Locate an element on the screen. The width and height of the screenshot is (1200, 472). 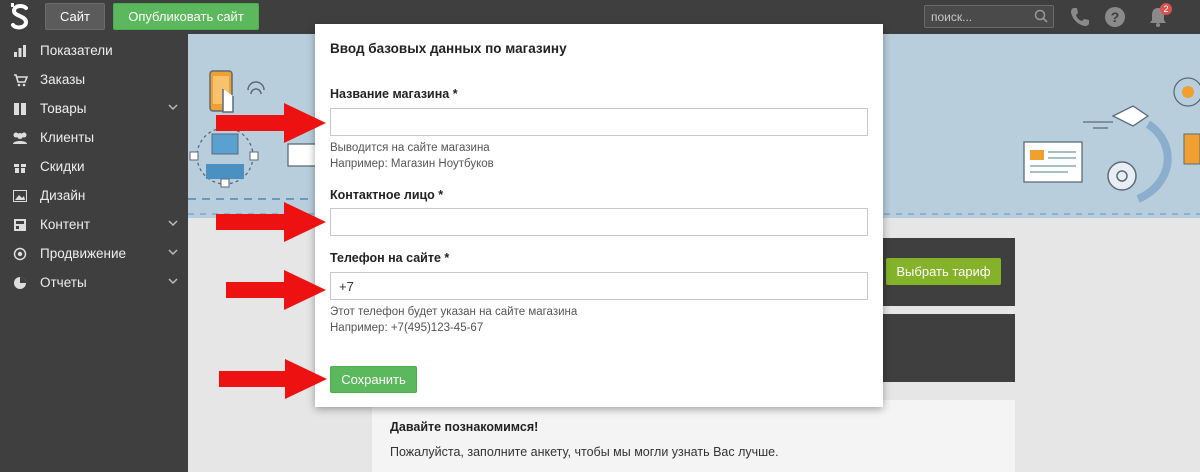
sidebar-item-orders: Заказы is located at coordinates (94, 79).